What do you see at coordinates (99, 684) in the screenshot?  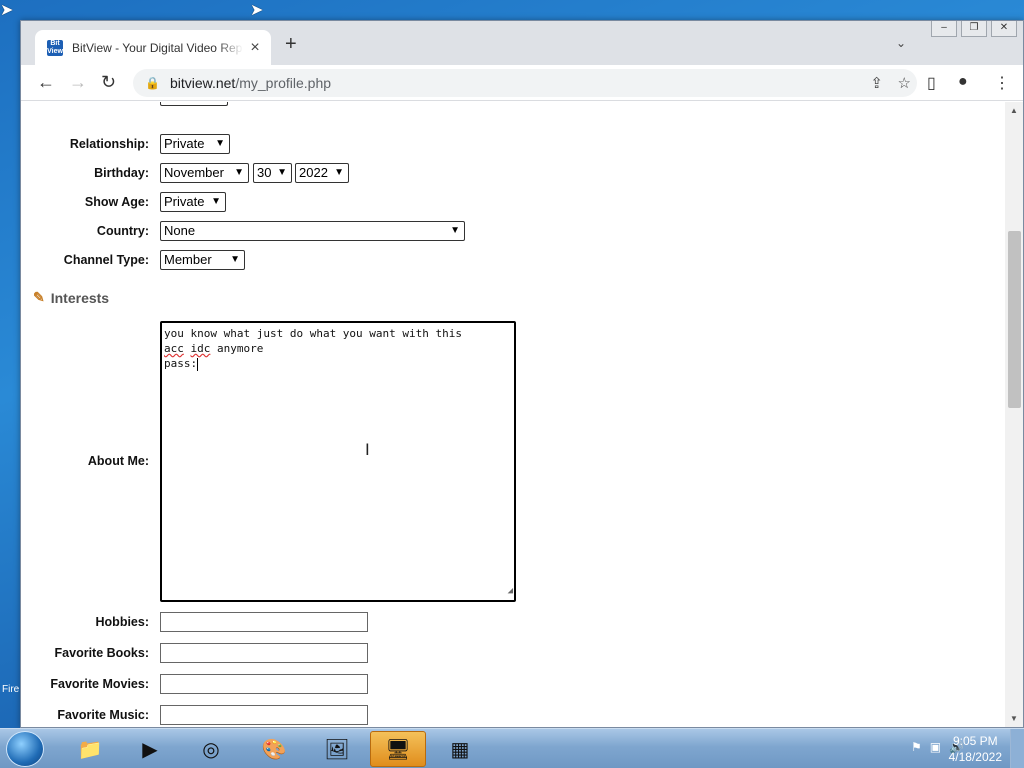 I see `favorite-movies-label: Favorite Movies:` at bounding box center [99, 684].